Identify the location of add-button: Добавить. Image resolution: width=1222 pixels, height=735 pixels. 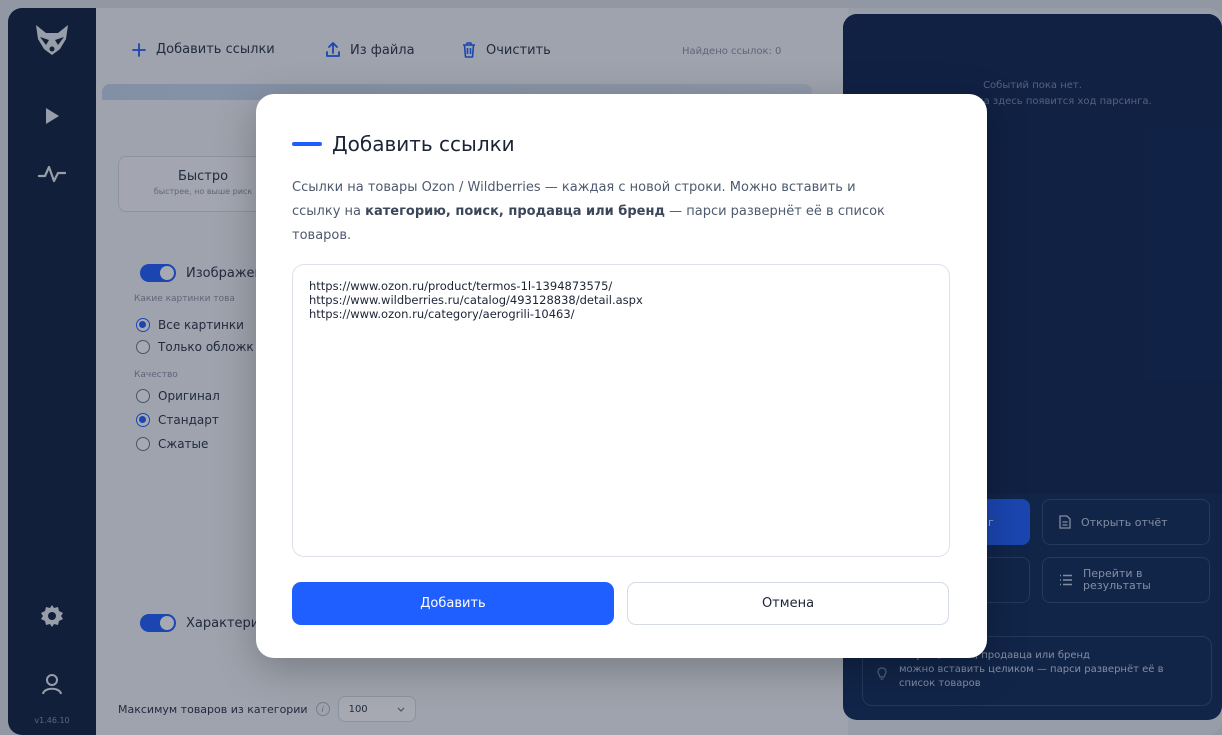
(453, 603).